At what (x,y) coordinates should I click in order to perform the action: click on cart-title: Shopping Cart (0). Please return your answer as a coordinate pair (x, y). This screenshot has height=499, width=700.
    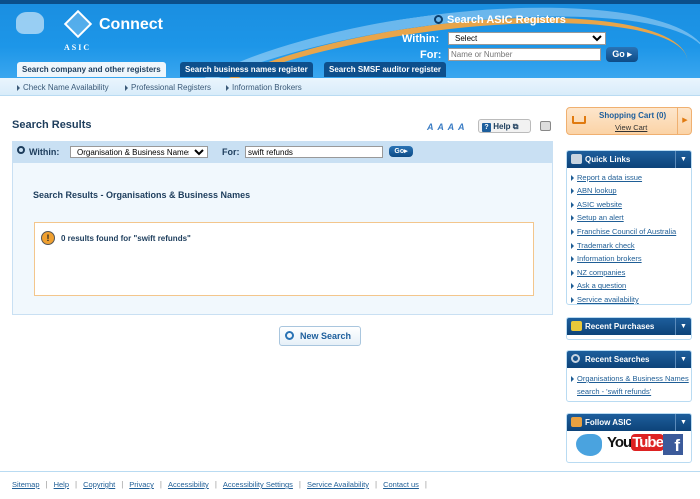
    Looking at the image, I should click on (633, 115).